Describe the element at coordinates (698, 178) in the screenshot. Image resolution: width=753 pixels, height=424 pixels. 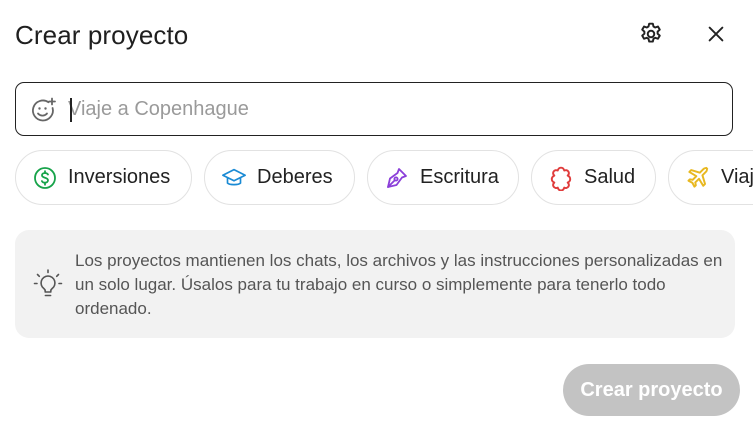
I see `airplane-icon` at that location.